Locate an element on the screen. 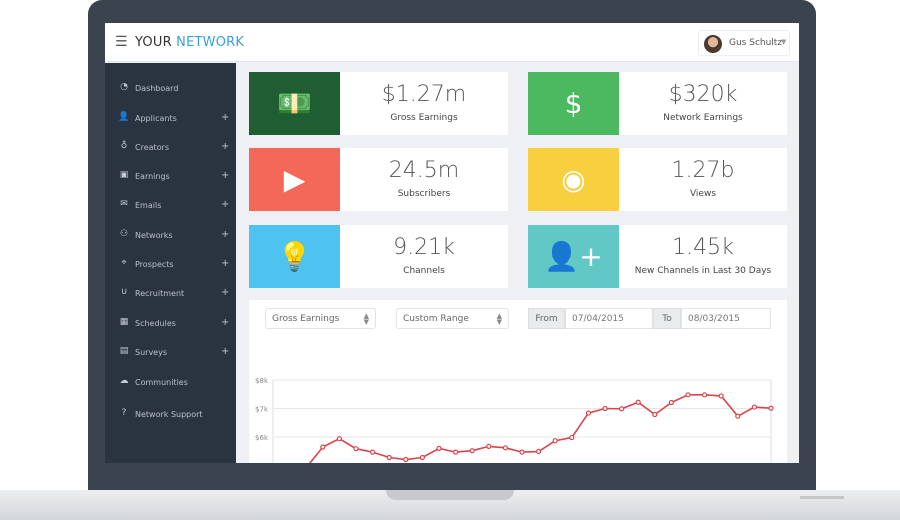 This screenshot has width=900, height=520. menu-icon: ☰ is located at coordinates (121, 42).